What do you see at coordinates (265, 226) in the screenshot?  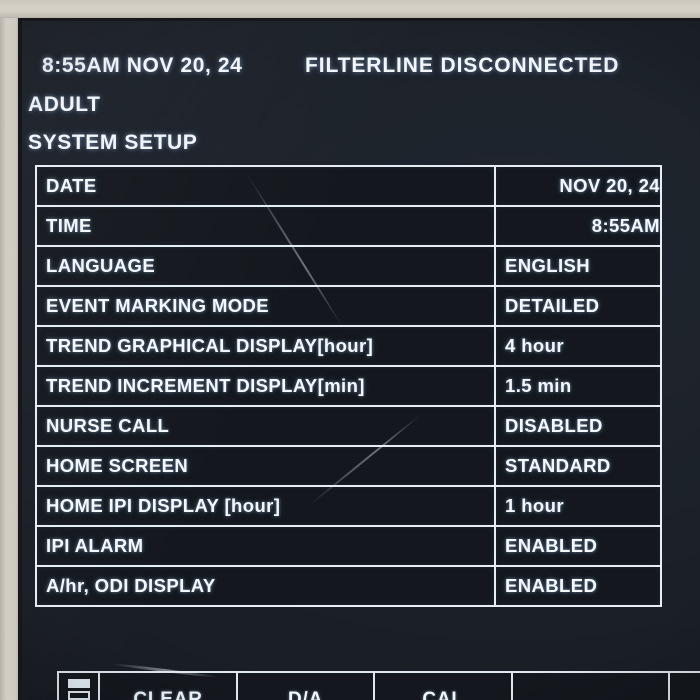 I see `setting-label: TIME` at bounding box center [265, 226].